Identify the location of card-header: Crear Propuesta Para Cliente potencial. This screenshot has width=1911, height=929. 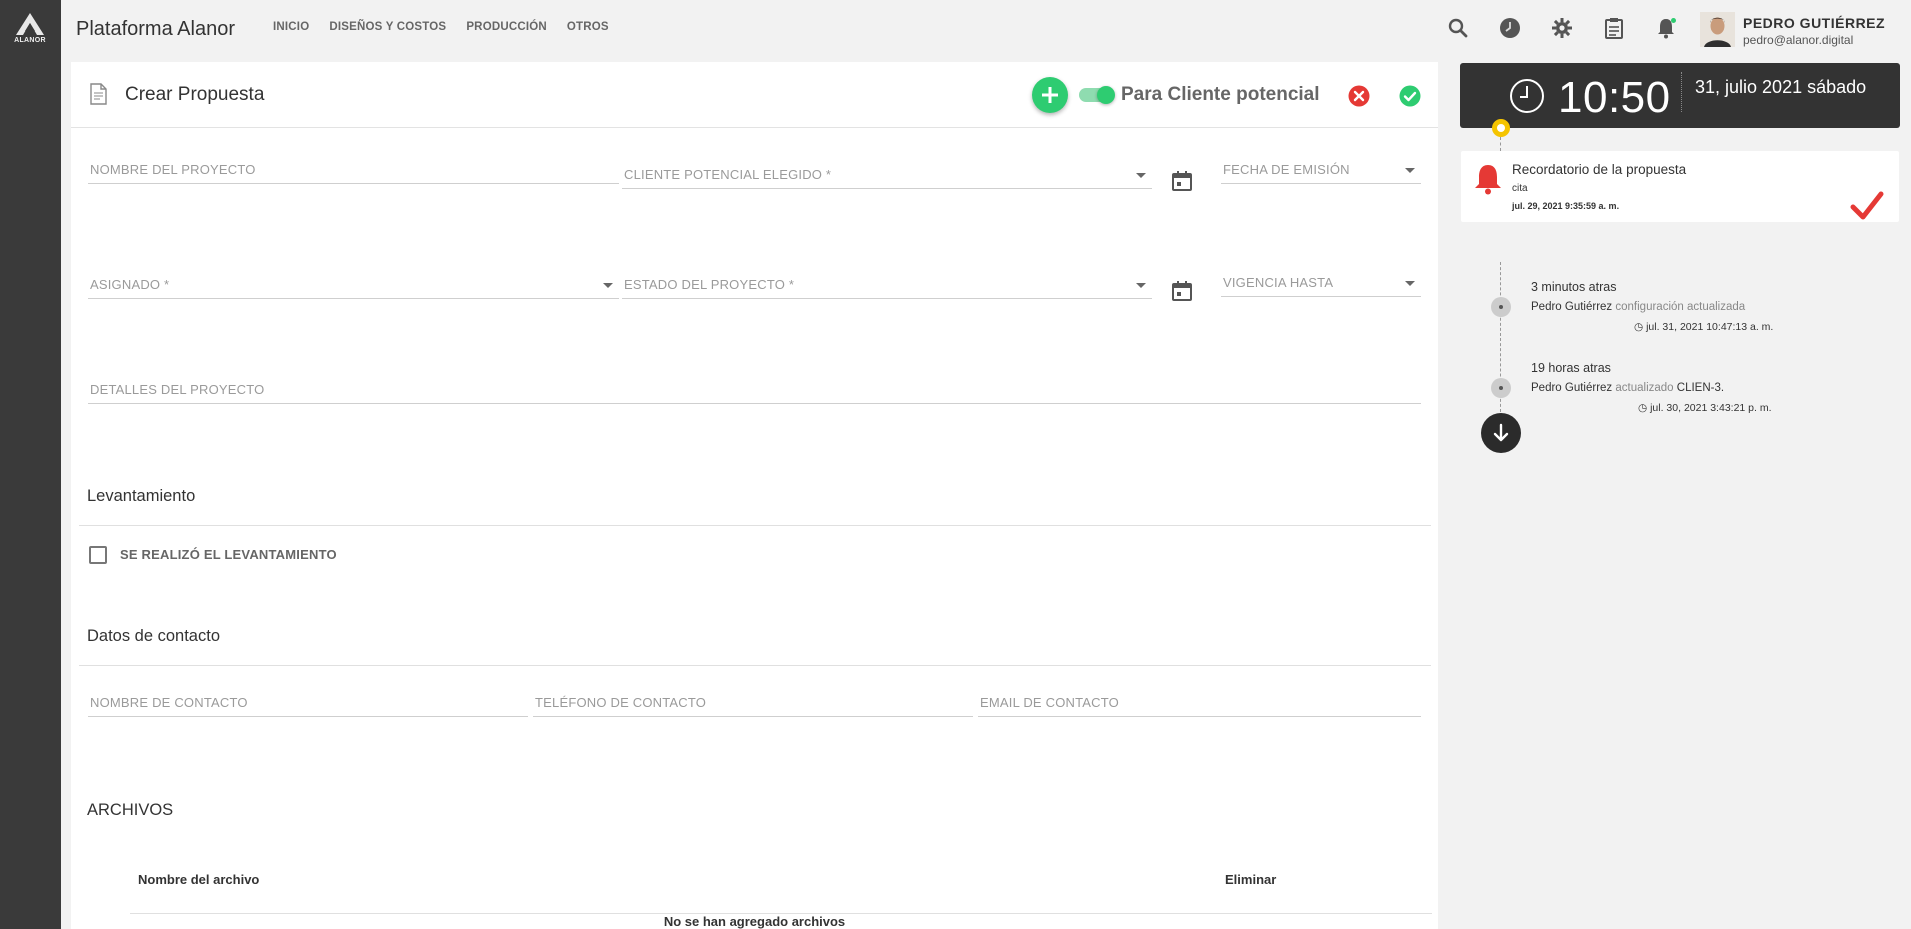
(754, 95).